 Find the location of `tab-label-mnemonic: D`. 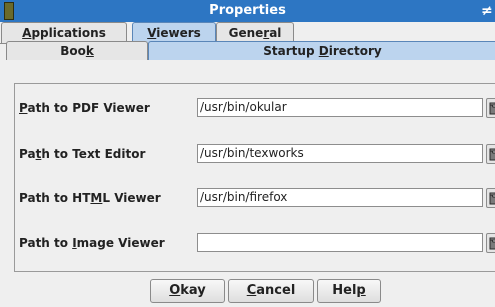

tab-label-mnemonic: D is located at coordinates (323, 51).